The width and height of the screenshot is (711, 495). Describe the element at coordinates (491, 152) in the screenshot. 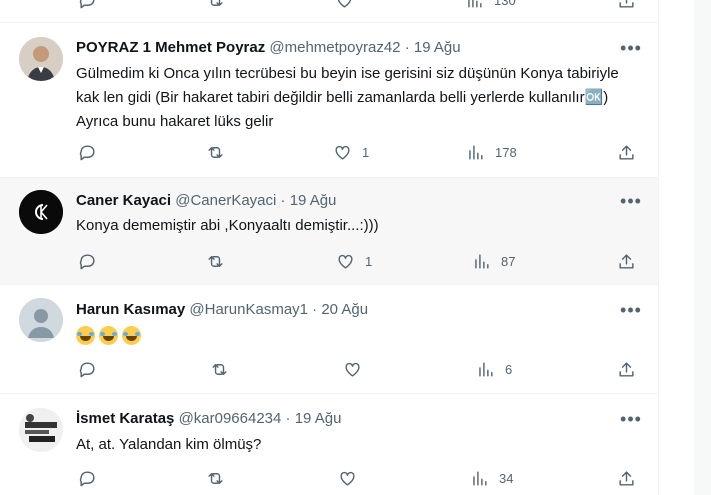

I see `views-button: 178` at that location.